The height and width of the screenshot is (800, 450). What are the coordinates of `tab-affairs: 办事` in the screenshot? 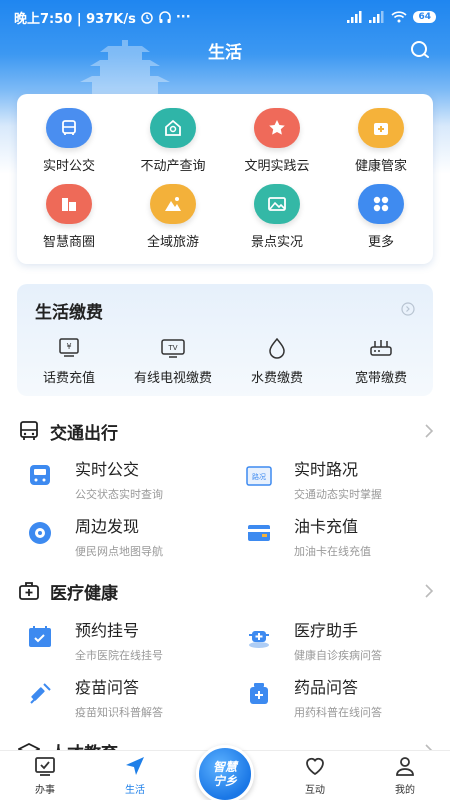 It's located at (45, 775).